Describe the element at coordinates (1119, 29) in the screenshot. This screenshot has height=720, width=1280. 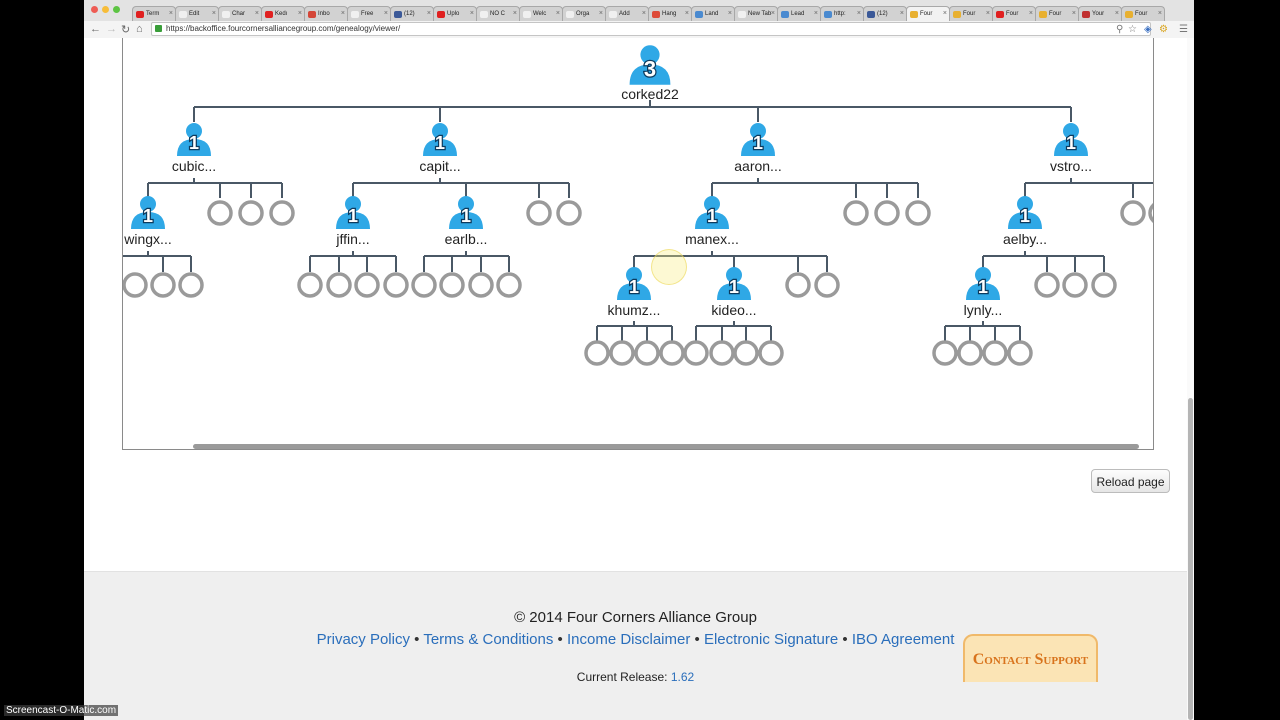
I see `search-icon: ⚲` at that location.